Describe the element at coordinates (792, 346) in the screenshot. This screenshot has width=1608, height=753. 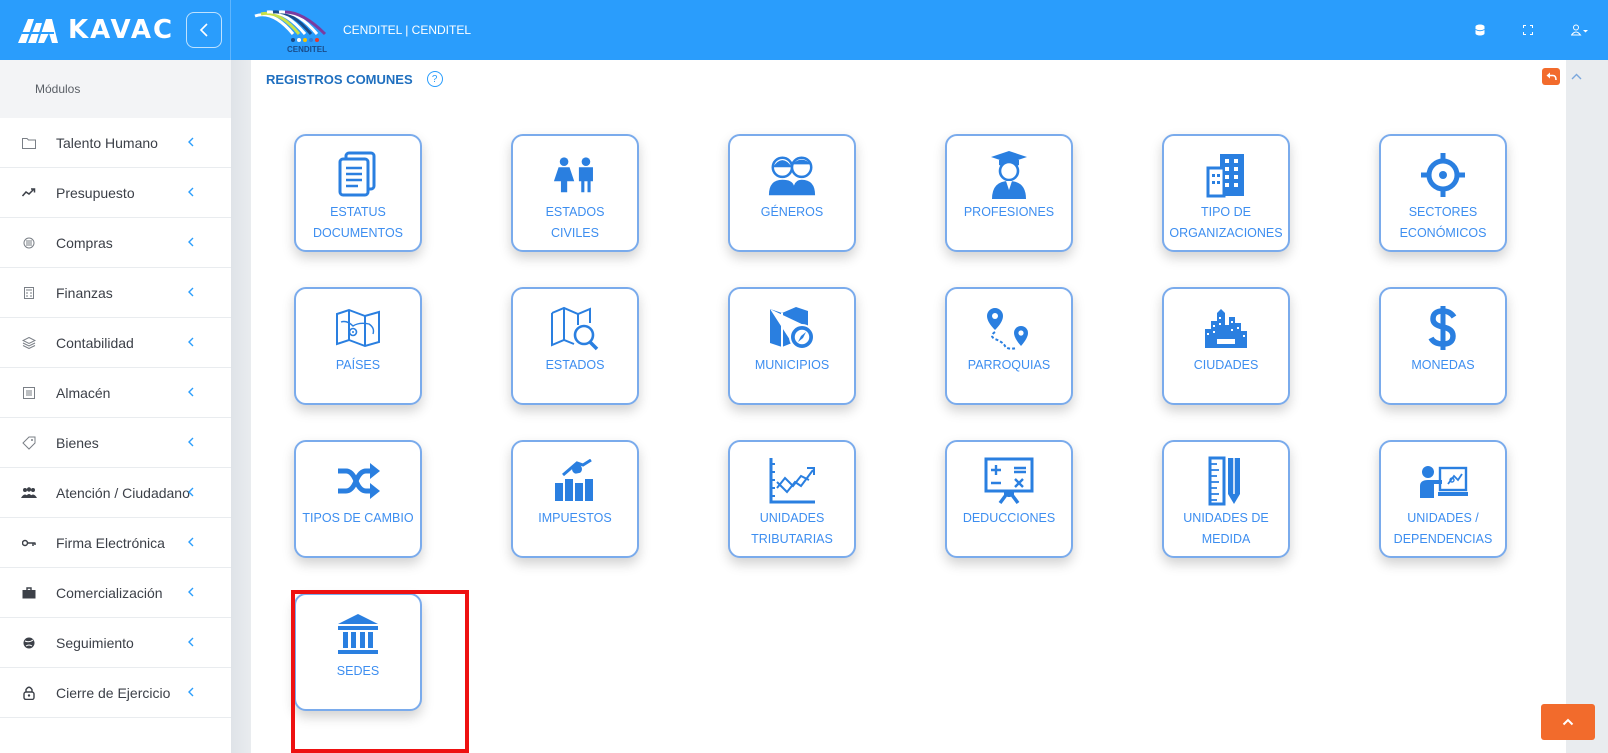
I see `tile-municipios: MUNICIPIOS` at that location.